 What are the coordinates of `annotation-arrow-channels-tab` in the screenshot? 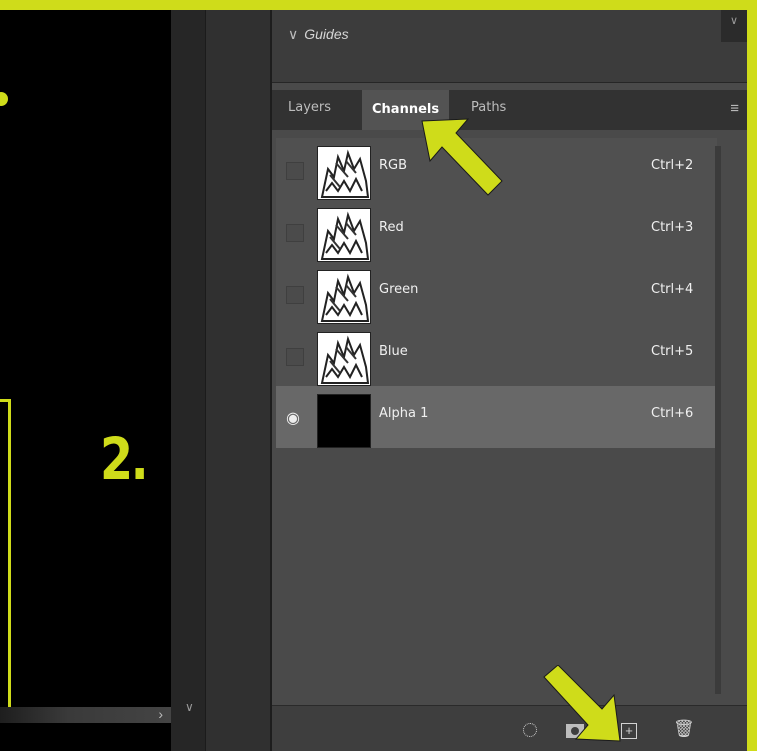 It's located at (462, 157).